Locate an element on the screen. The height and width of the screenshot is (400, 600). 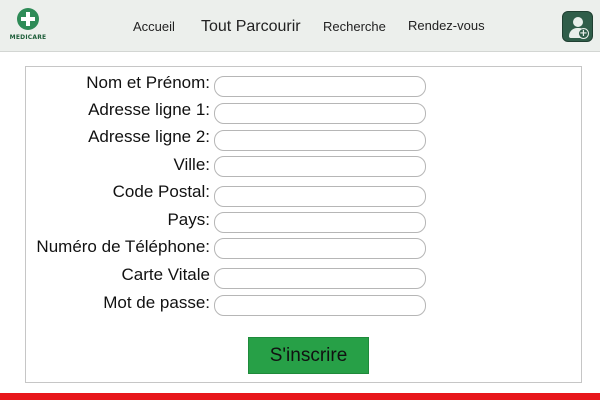
label-adresse-2: Adresse ligne 2: is located at coordinates (149, 136).